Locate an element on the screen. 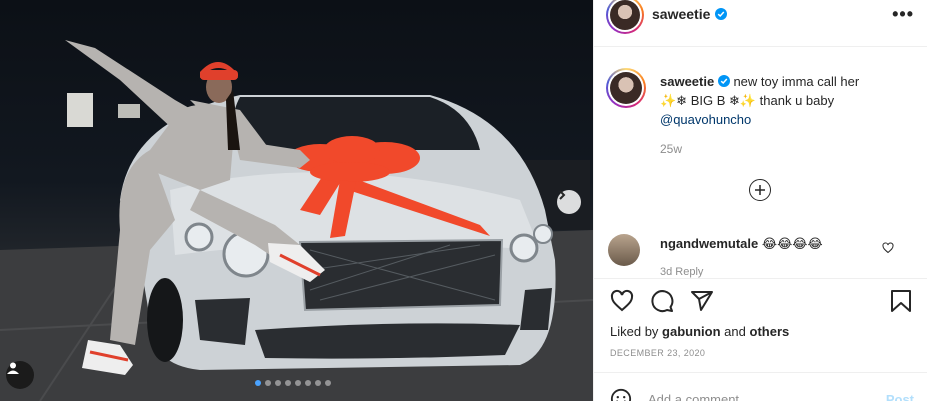 The height and width of the screenshot is (401, 927). post-author-username: saweetie is located at coordinates (681, 14).